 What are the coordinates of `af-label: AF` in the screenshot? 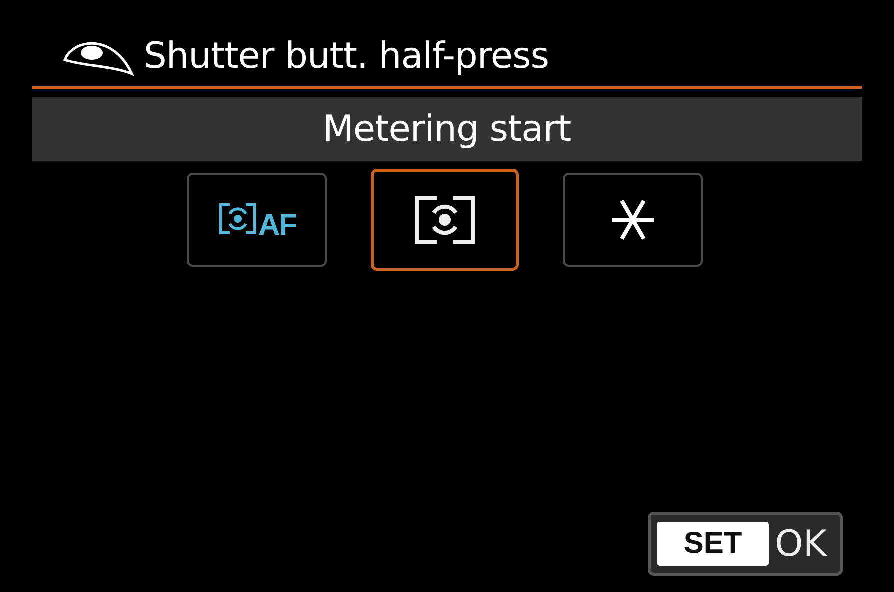 It's located at (277, 226).